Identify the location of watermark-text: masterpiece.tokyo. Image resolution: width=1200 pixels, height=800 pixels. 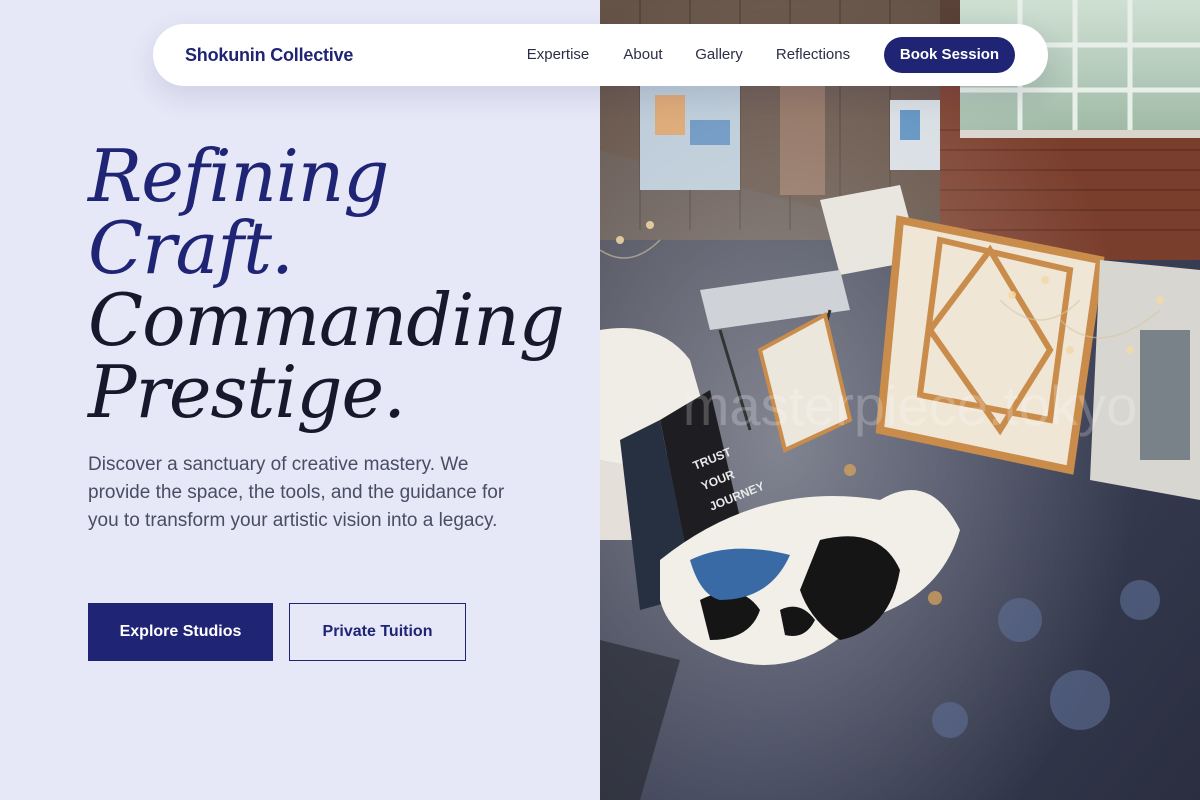
(910, 405).